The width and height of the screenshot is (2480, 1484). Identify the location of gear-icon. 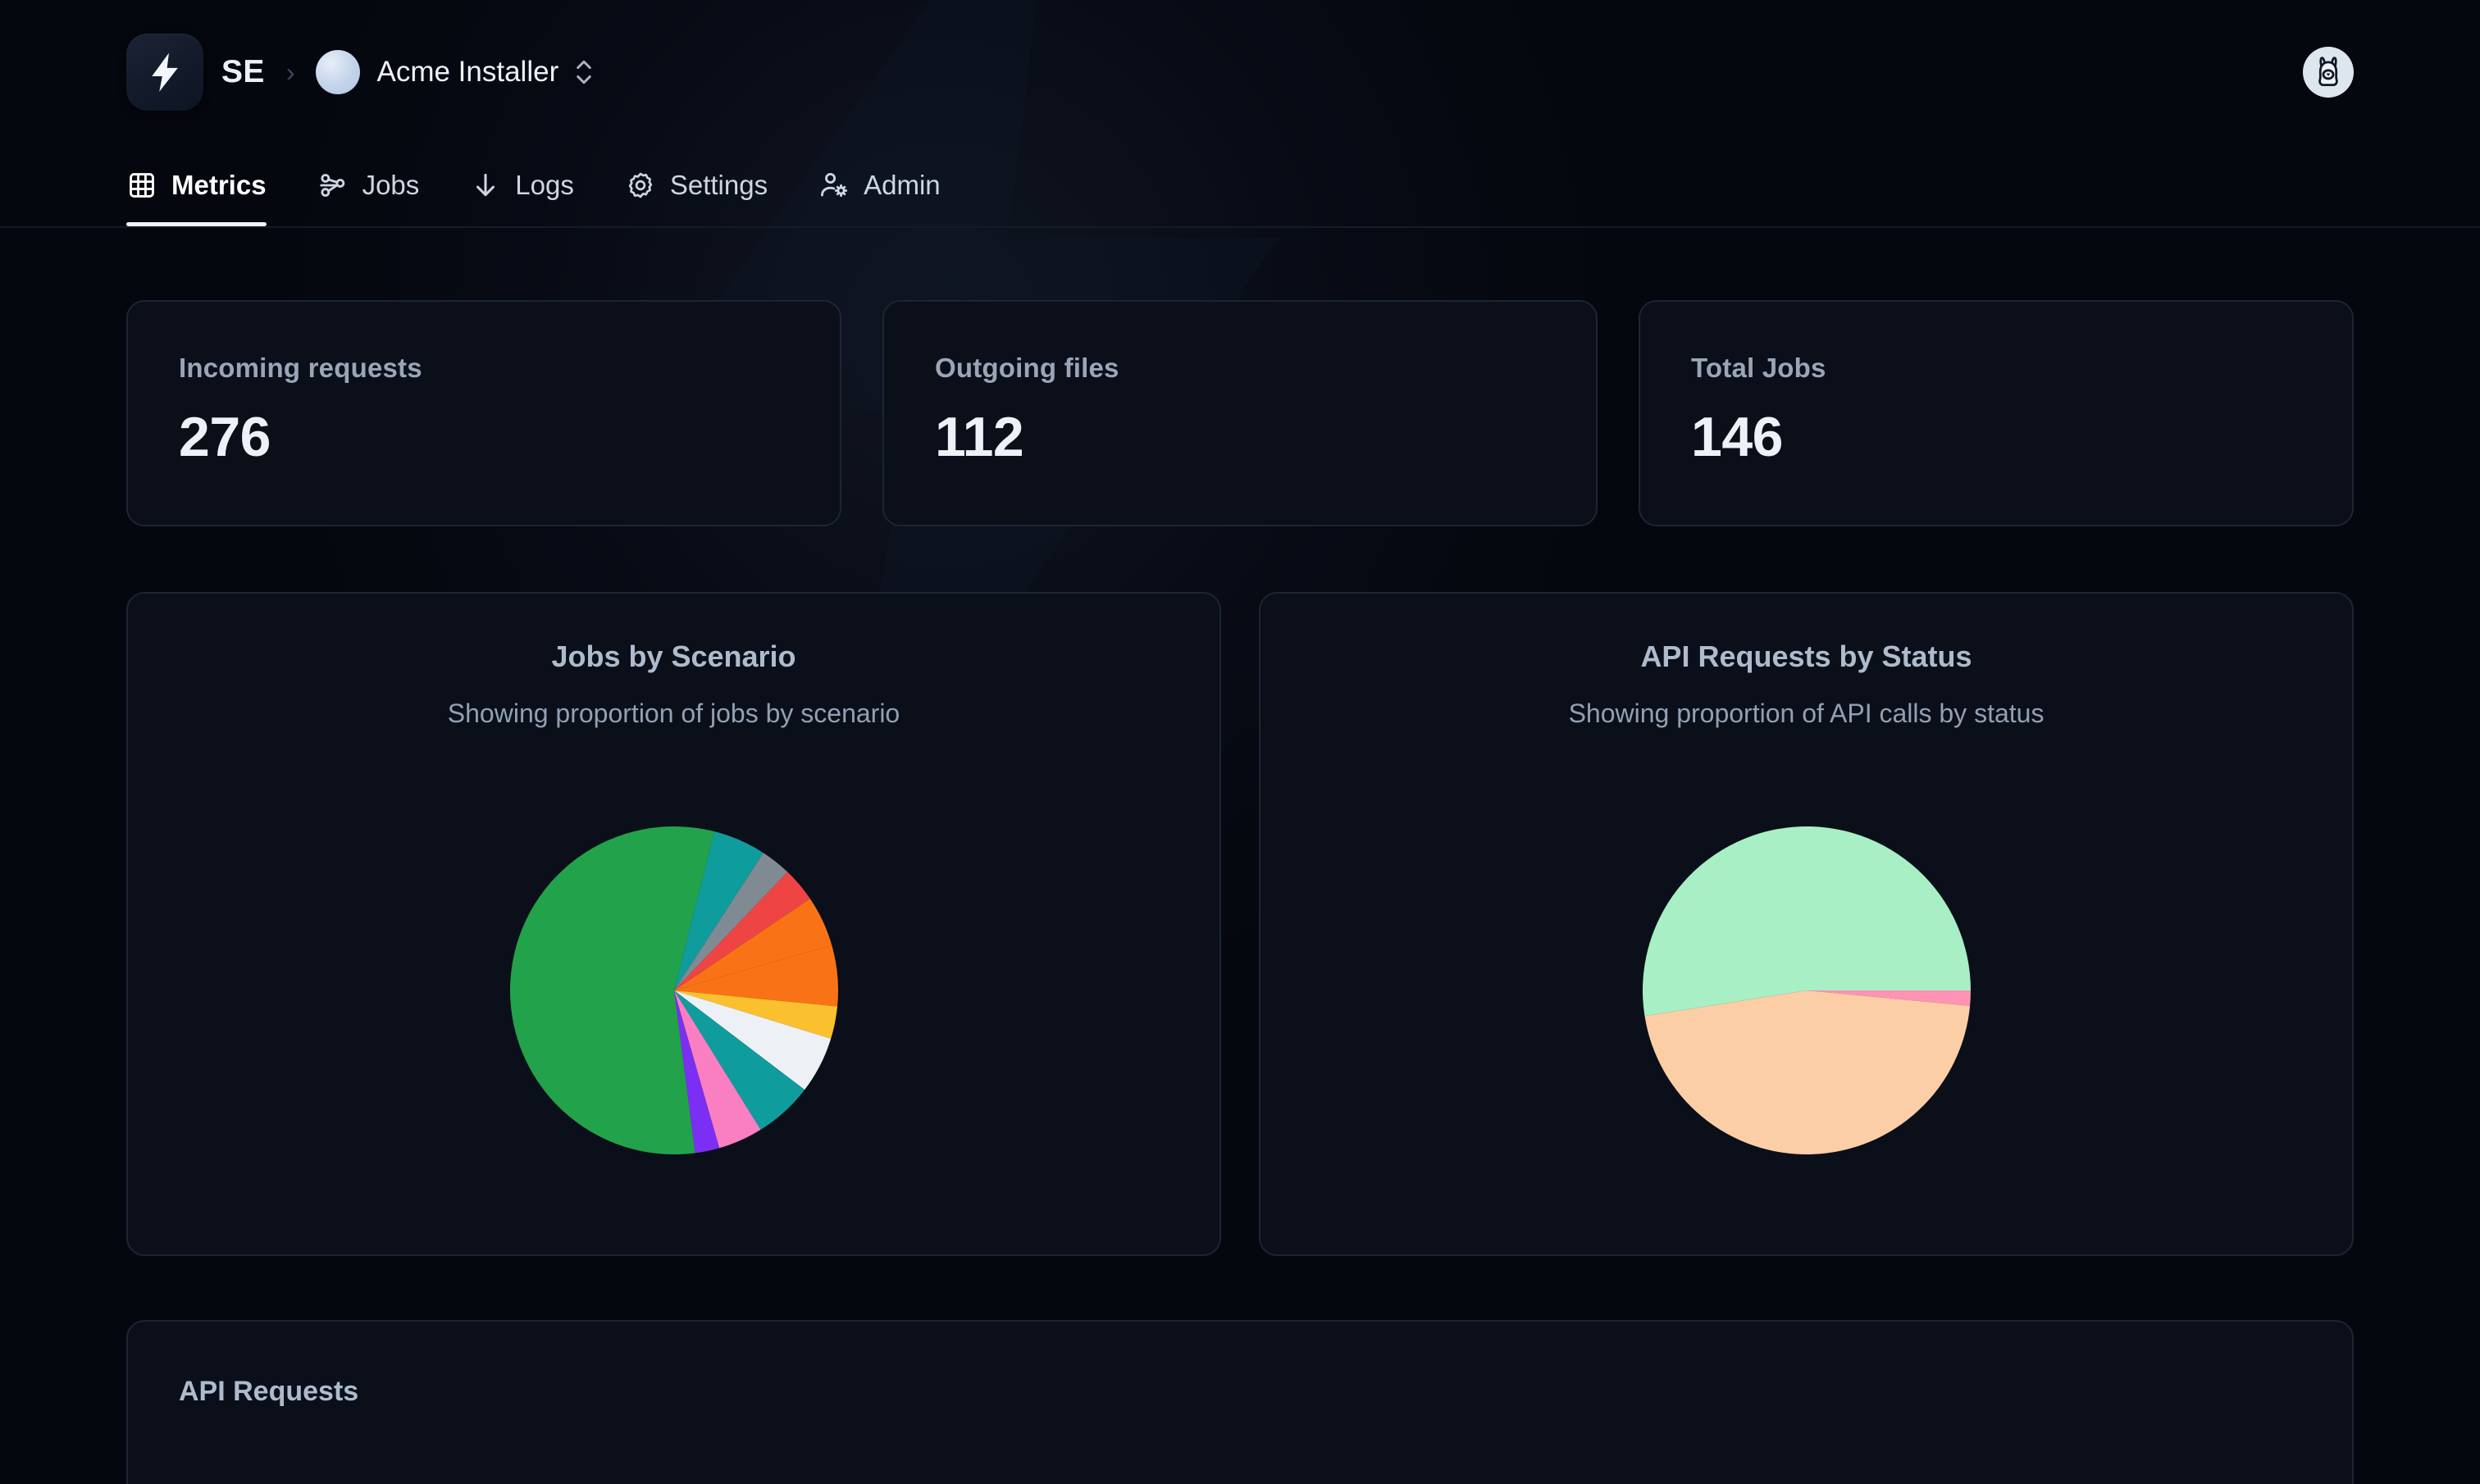
(640, 185).